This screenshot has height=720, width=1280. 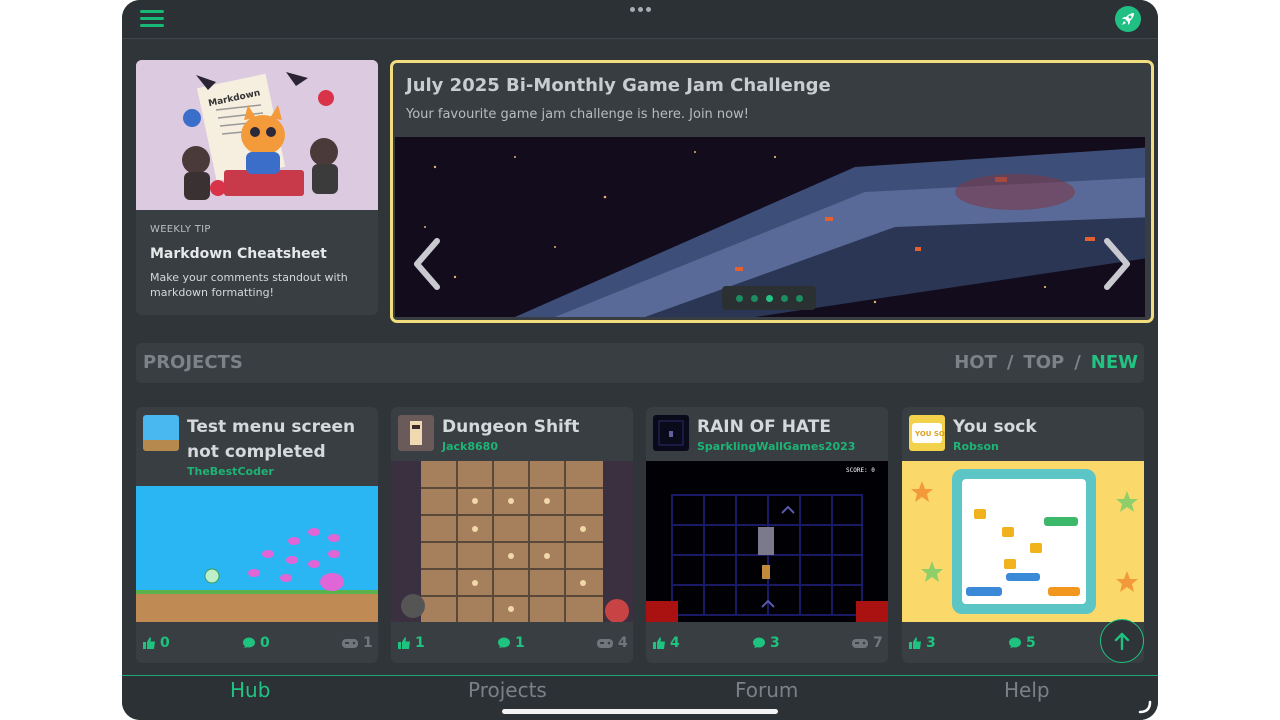 What do you see at coordinates (238, 254) in the screenshot?
I see `tip-title: Markdown Cheatsheet` at bounding box center [238, 254].